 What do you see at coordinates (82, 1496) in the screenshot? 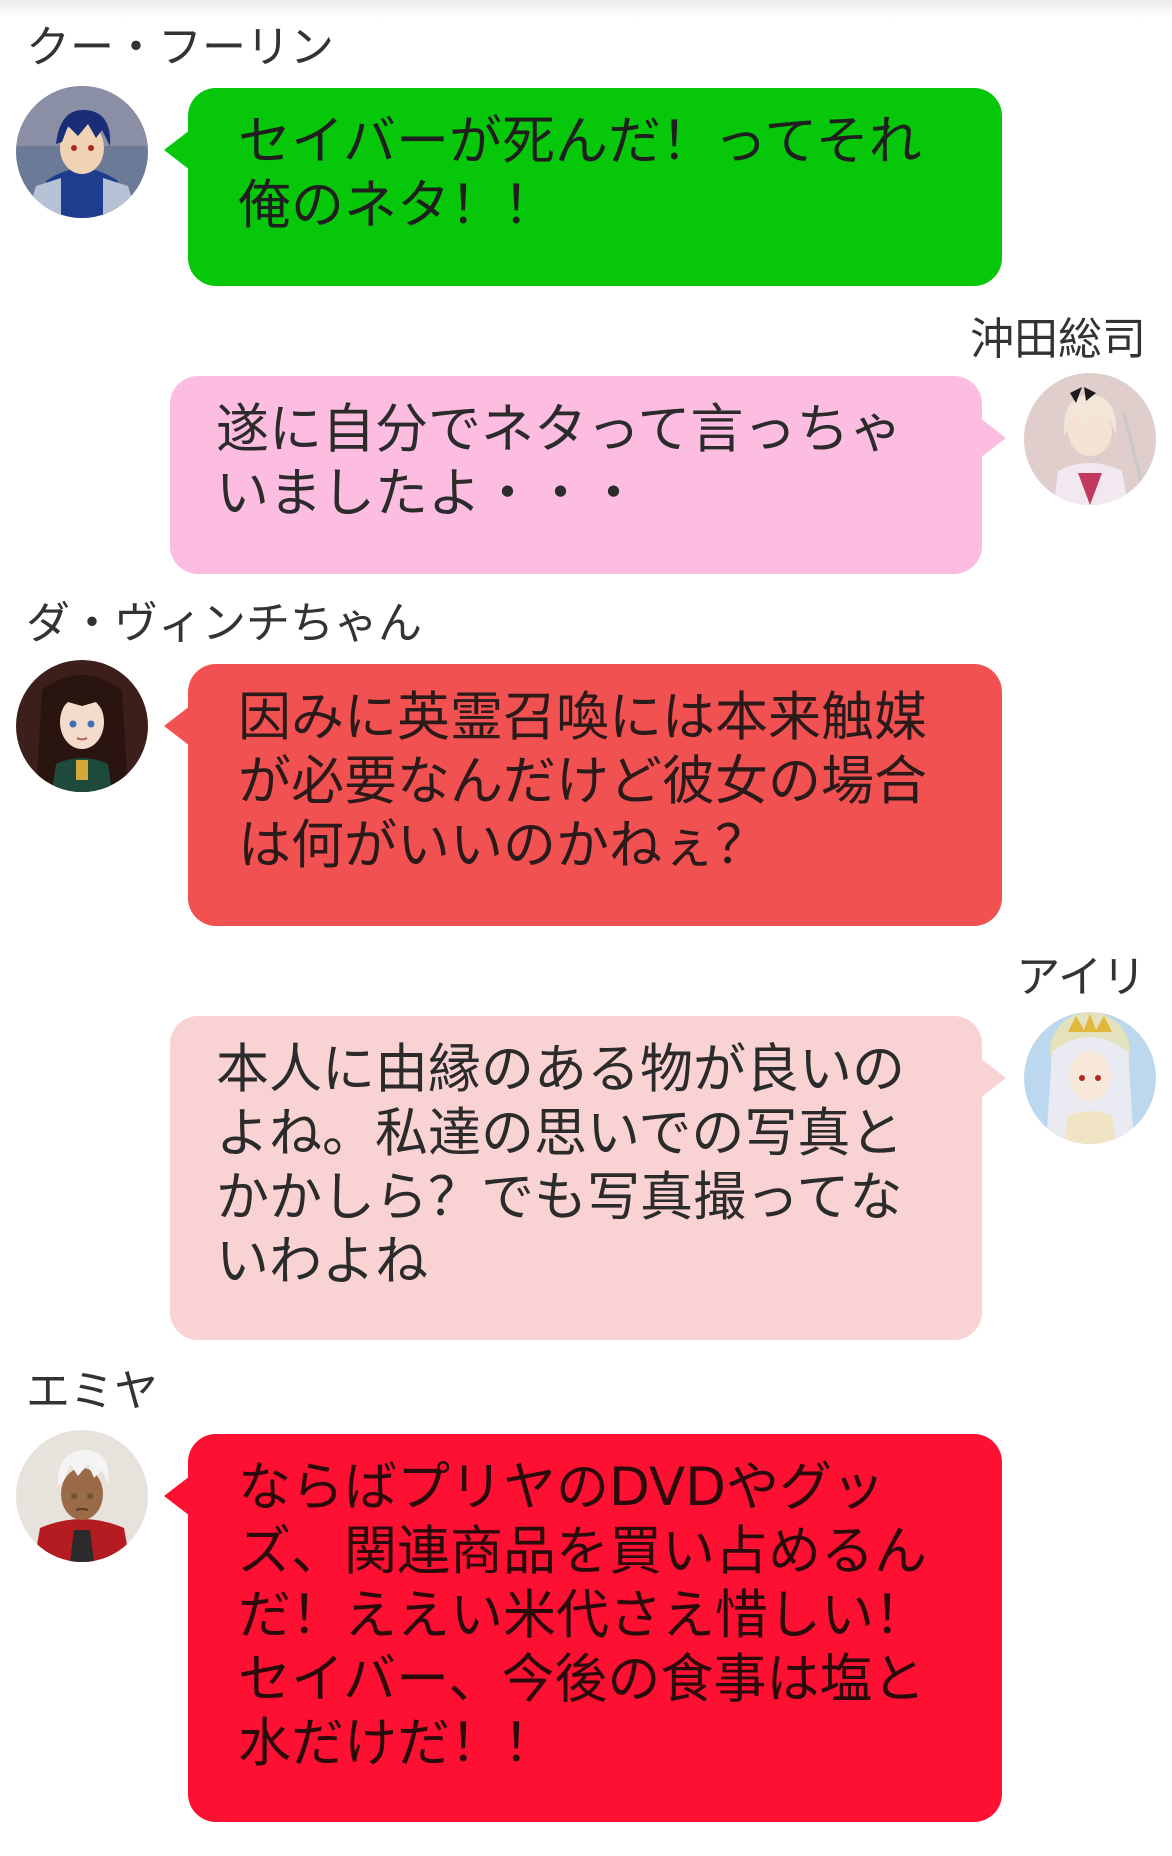
I see `white-haired-man-avatar` at bounding box center [82, 1496].